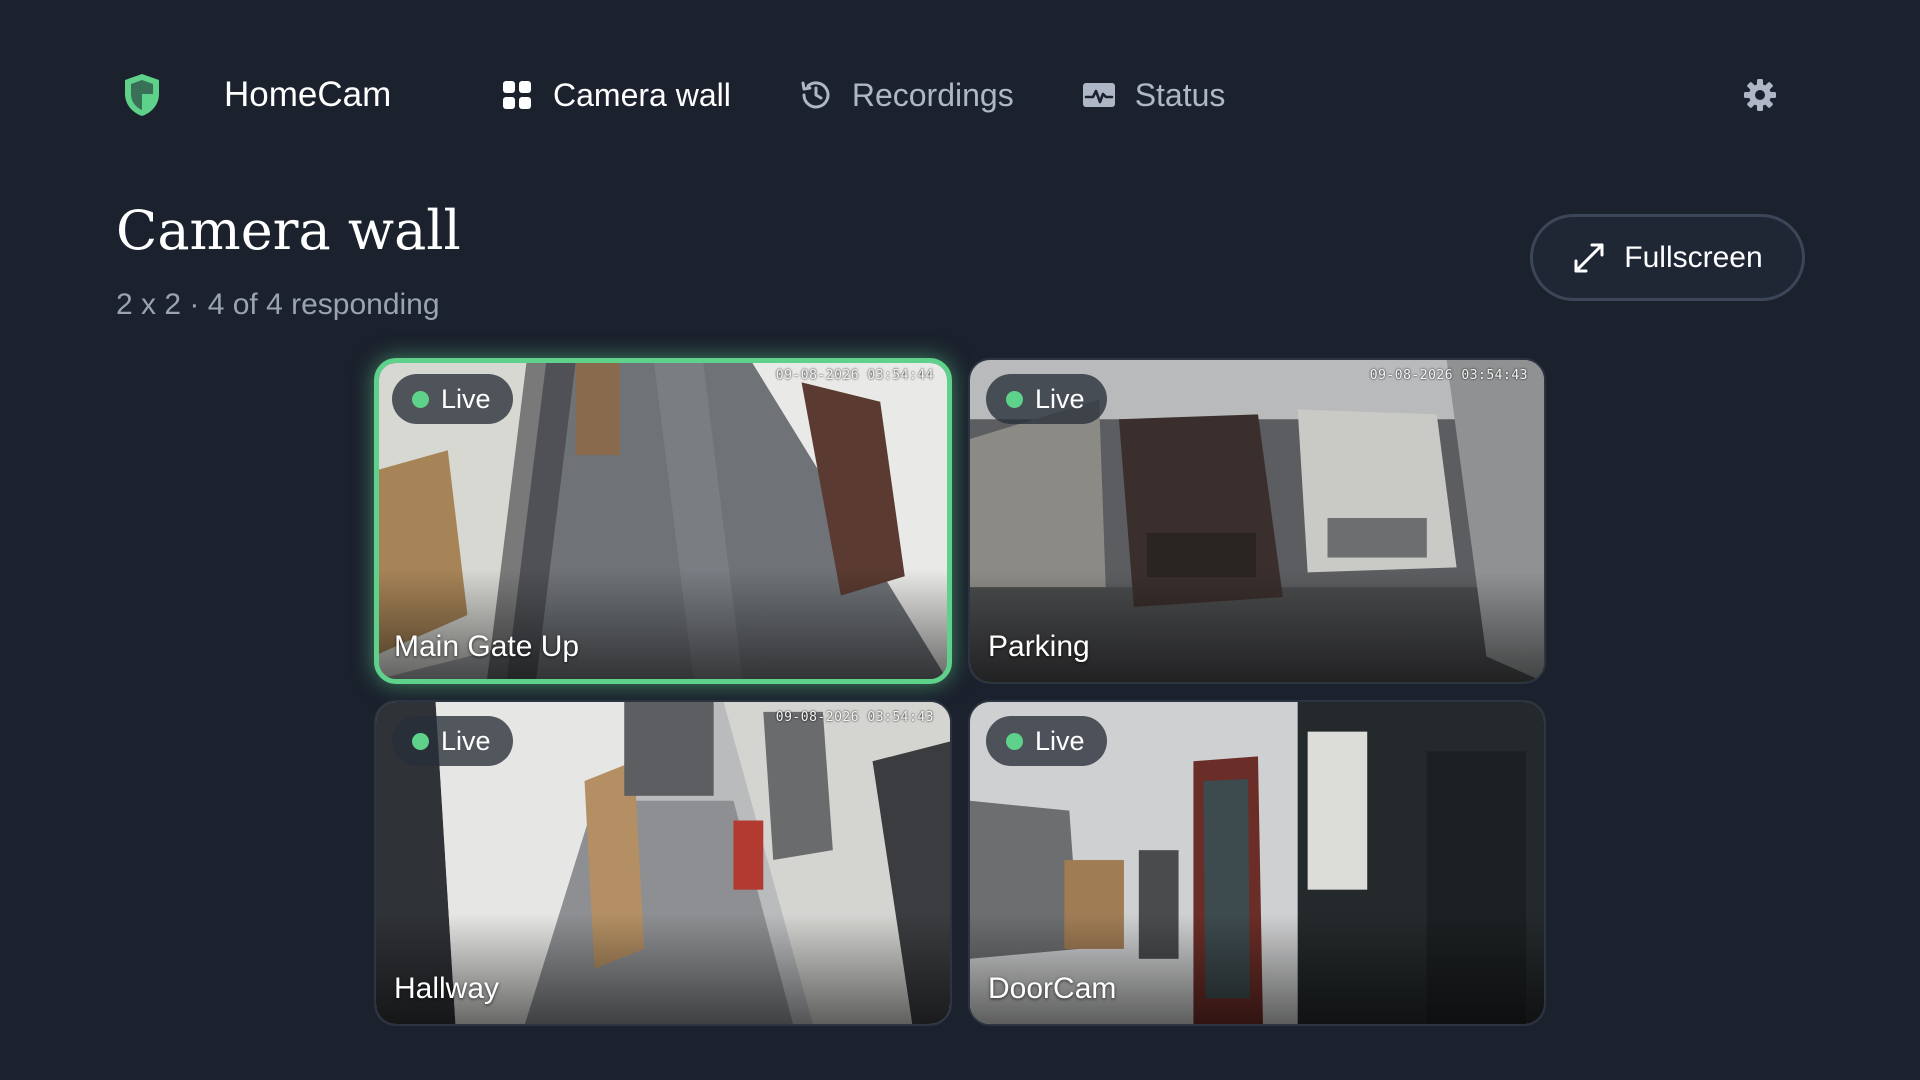 The image size is (1920, 1080). What do you see at coordinates (308, 94) in the screenshot?
I see `app-name: HomeCam` at bounding box center [308, 94].